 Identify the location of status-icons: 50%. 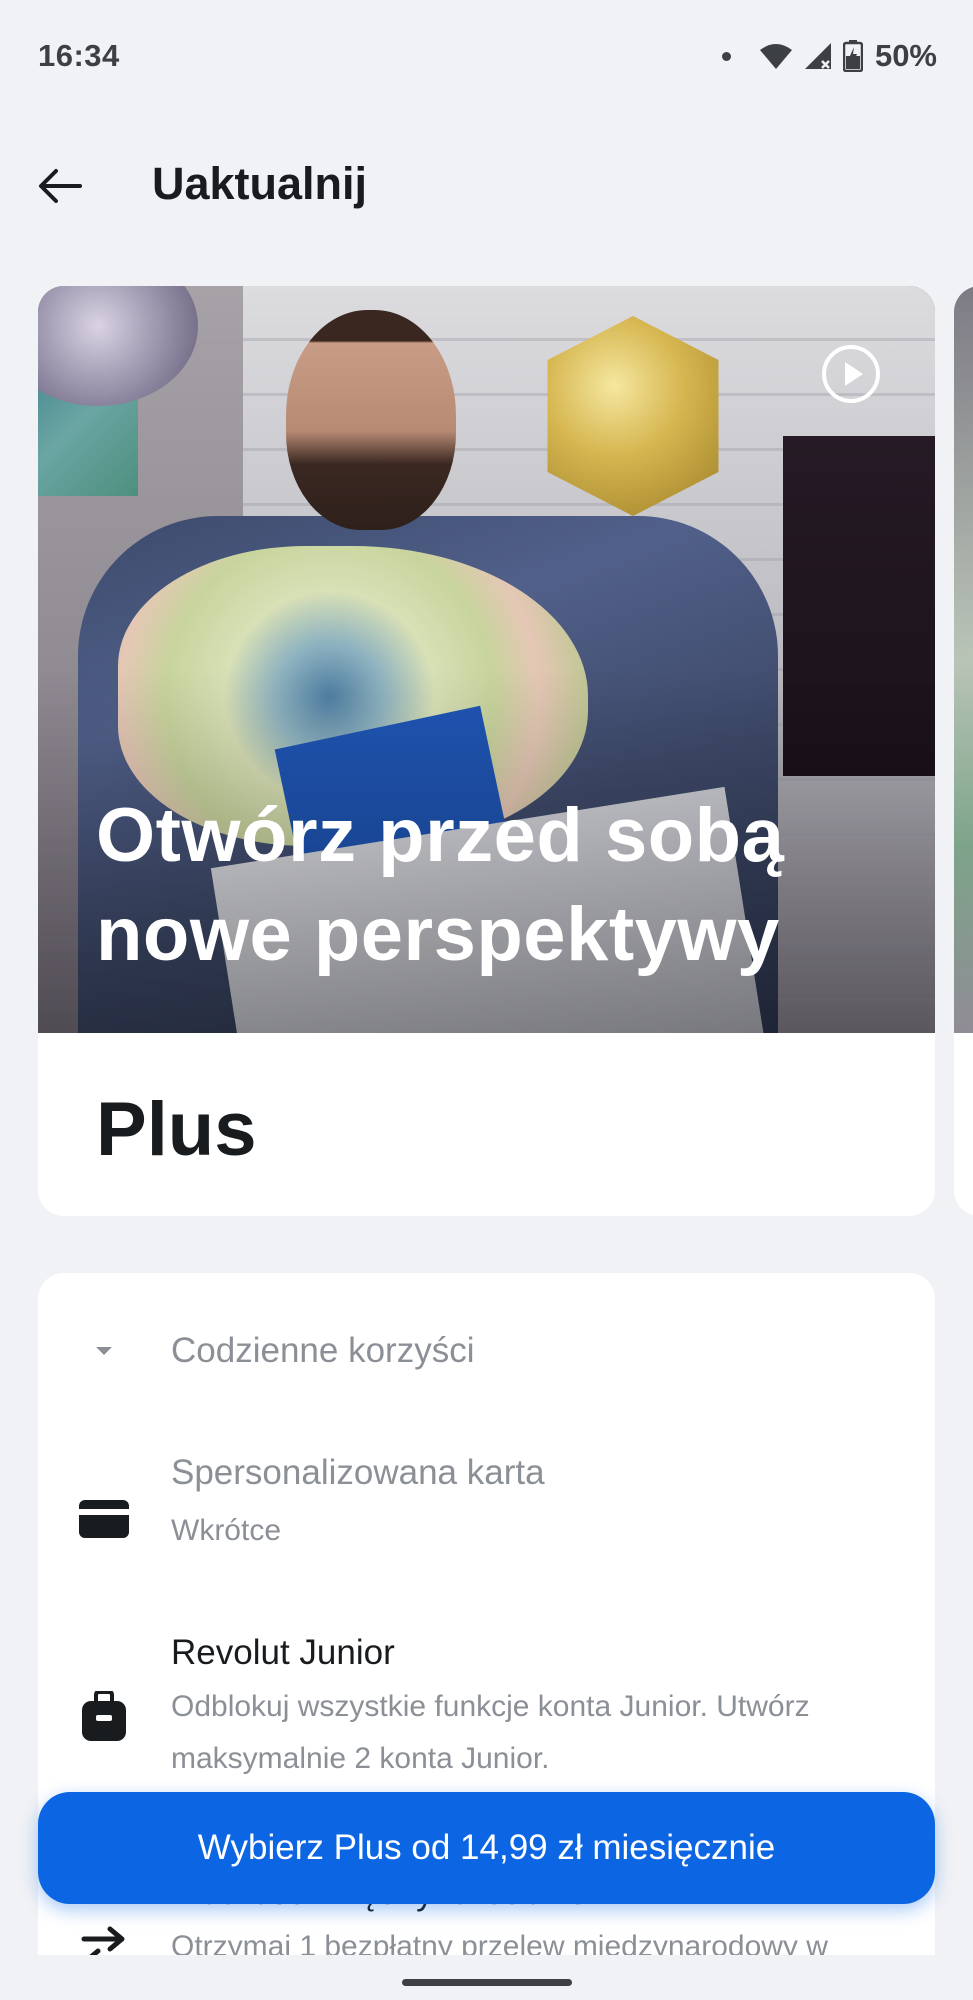
(829, 56).